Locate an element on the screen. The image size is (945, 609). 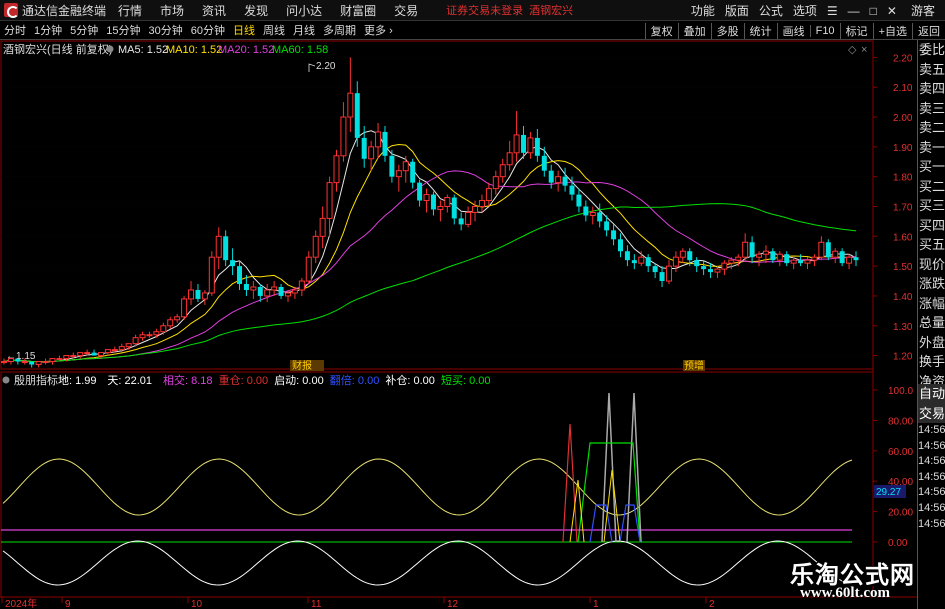
close-chart-icon: × is located at coordinates (864, 50).